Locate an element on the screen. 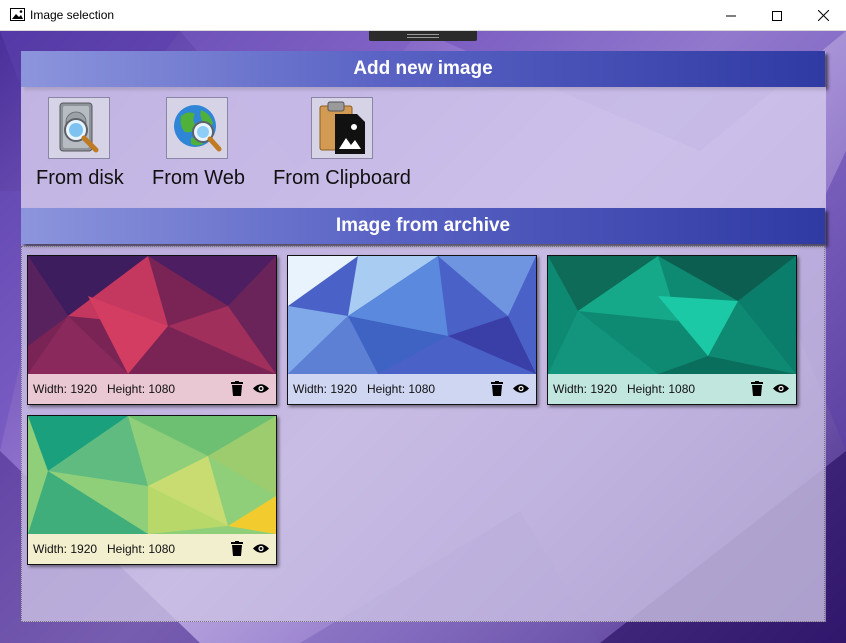 The height and width of the screenshot is (643, 846). from-clipboard-button: From Clipboard is located at coordinates (342, 143).